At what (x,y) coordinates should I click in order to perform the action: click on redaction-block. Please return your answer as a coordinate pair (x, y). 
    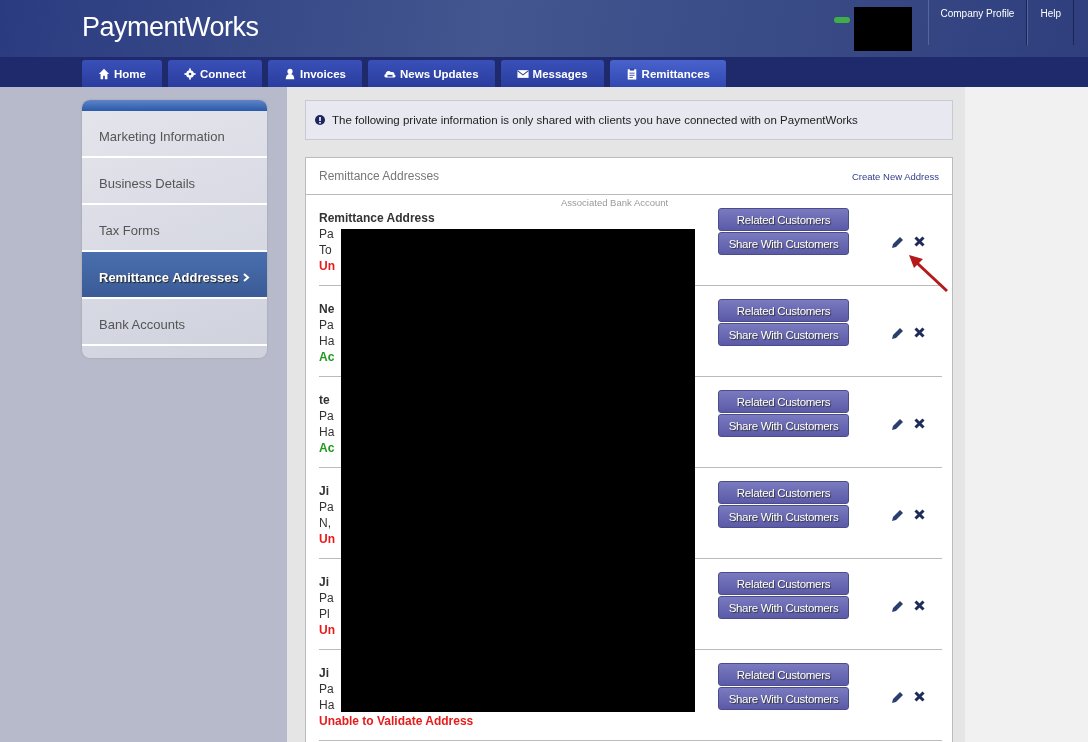
    Looking at the image, I should click on (882, 29).